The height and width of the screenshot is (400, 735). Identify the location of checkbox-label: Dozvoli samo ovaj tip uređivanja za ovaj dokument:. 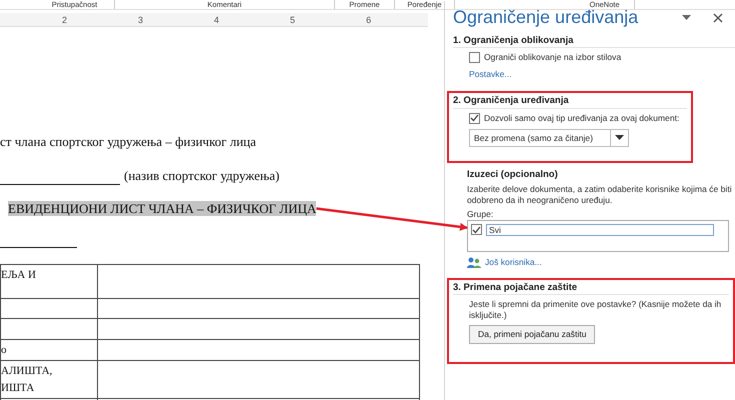
(582, 118).